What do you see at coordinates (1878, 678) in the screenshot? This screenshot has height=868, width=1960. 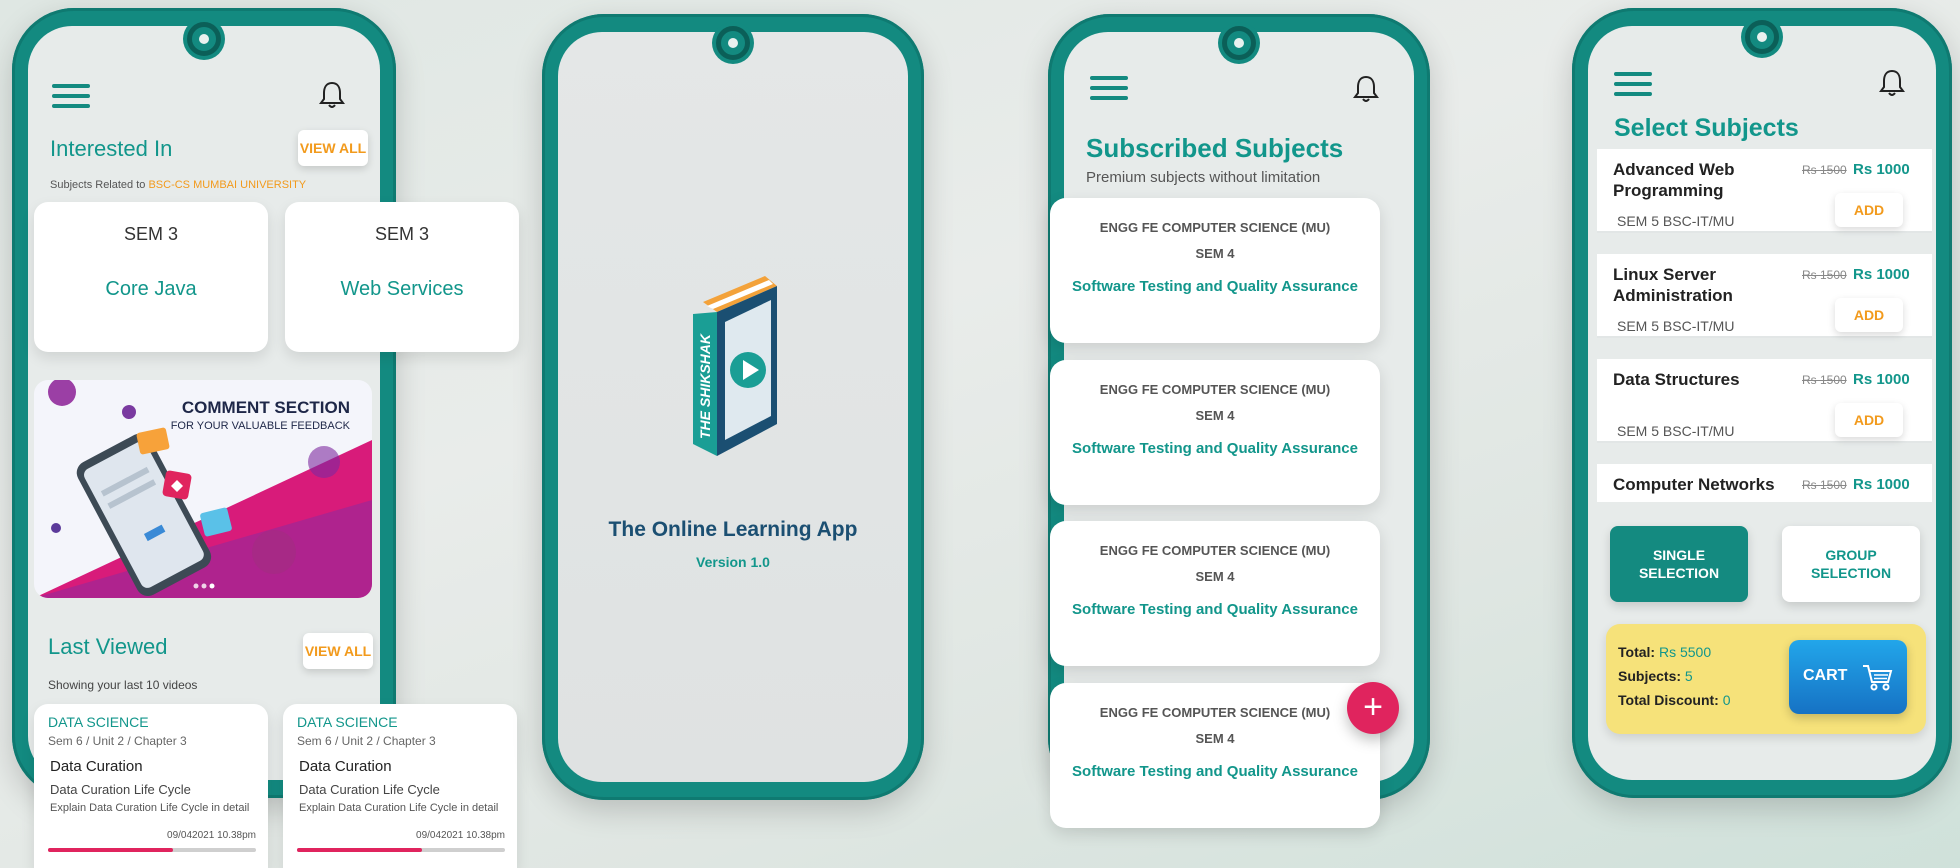 I see `cart-icon` at bounding box center [1878, 678].